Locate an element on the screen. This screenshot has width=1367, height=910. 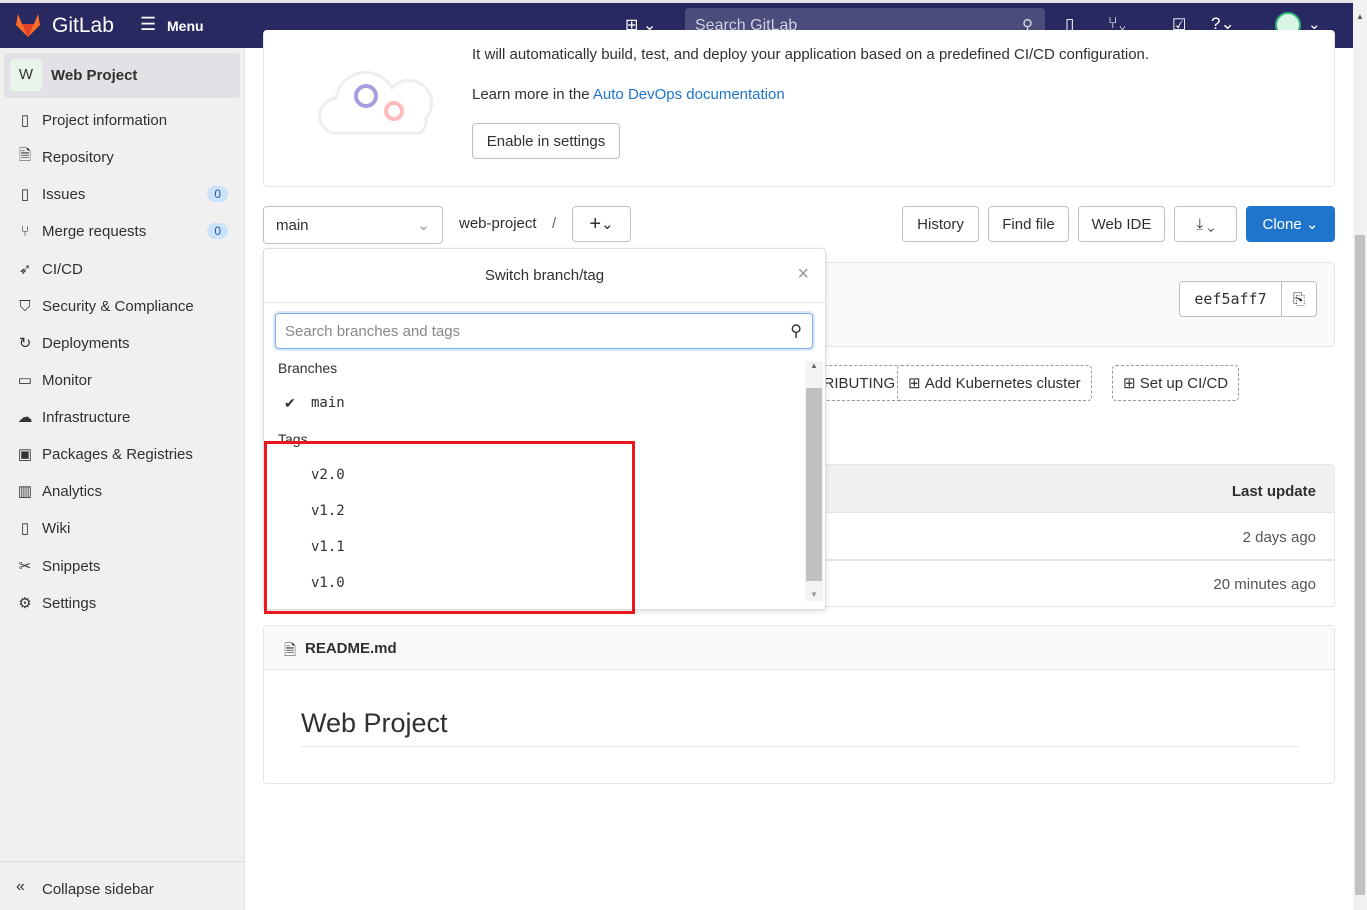
rocket-icon: ➶ is located at coordinates (25, 269).